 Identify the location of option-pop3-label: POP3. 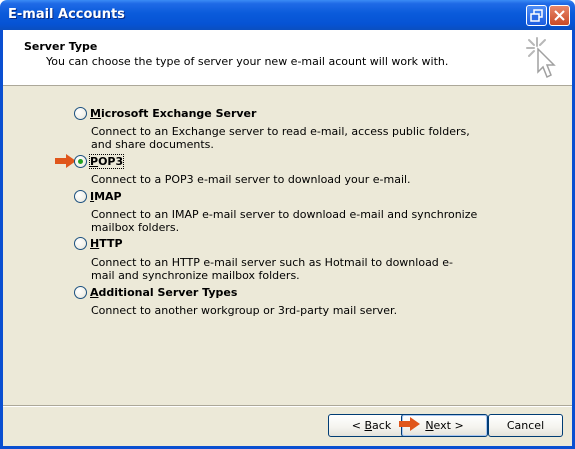
(106, 161).